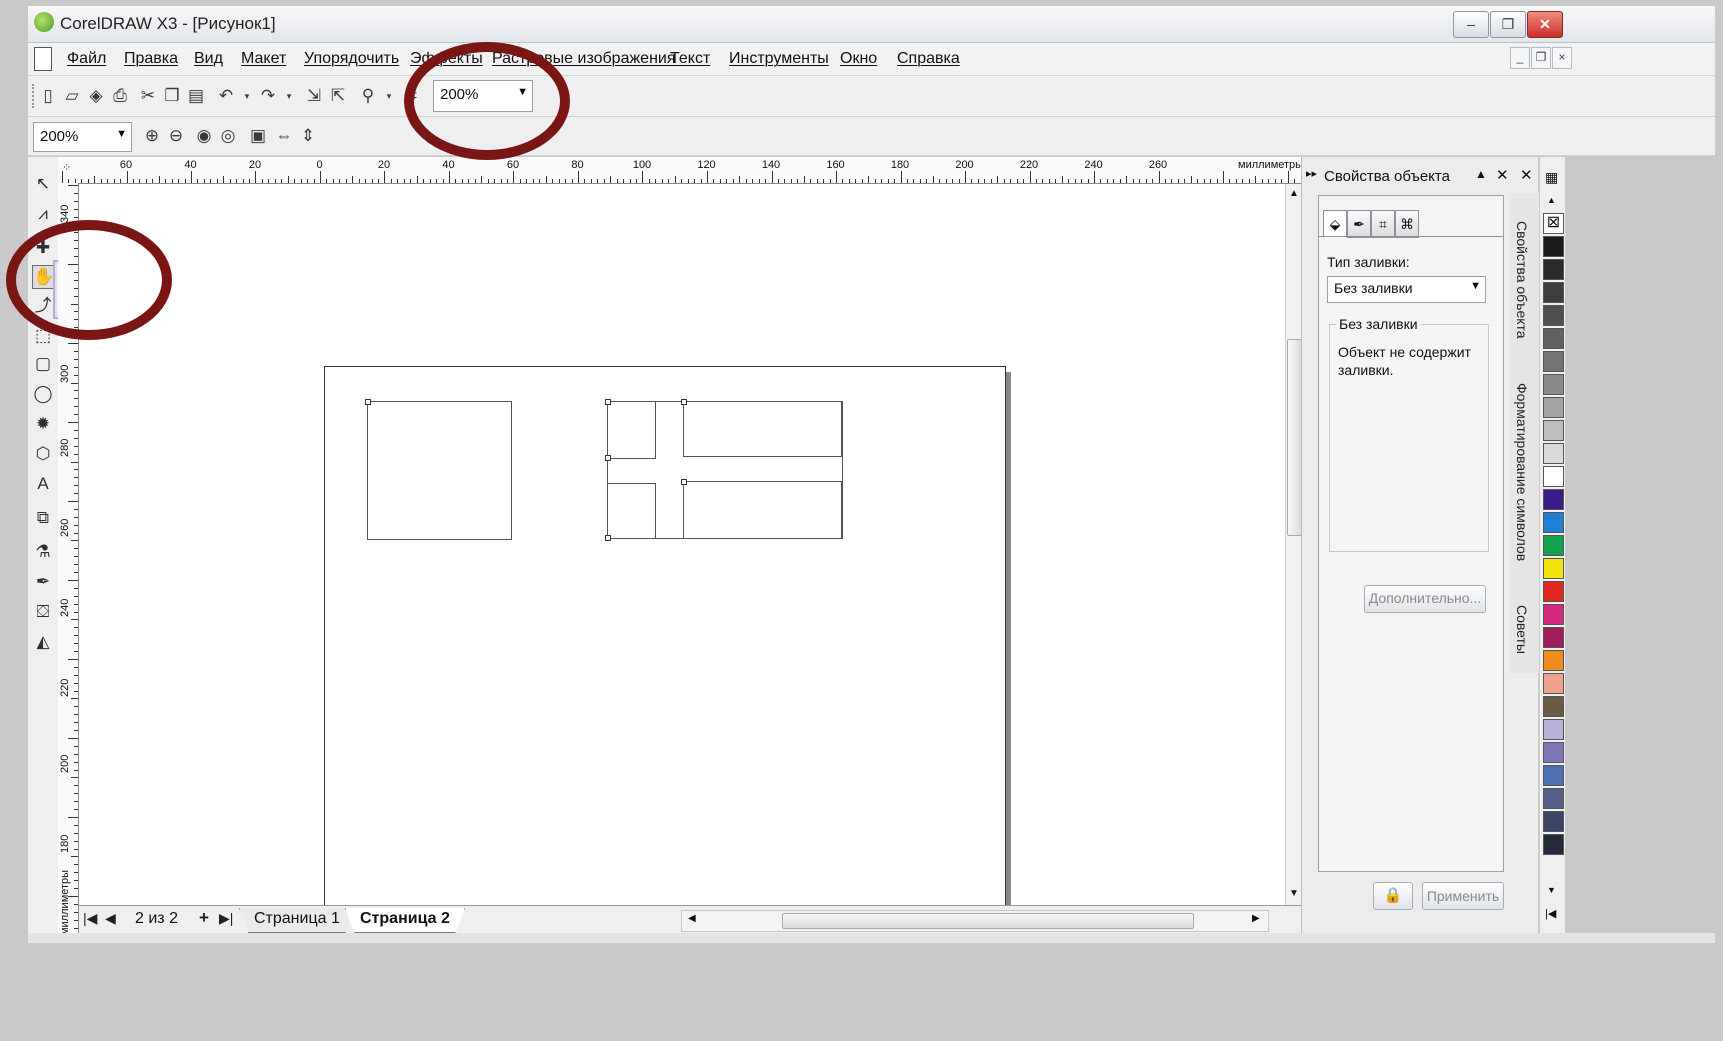  What do you see at coordinates (1407, 224) in the screenshot?
I see `internet-tab-icon: ⌘` at bounding box center [1407, 224].